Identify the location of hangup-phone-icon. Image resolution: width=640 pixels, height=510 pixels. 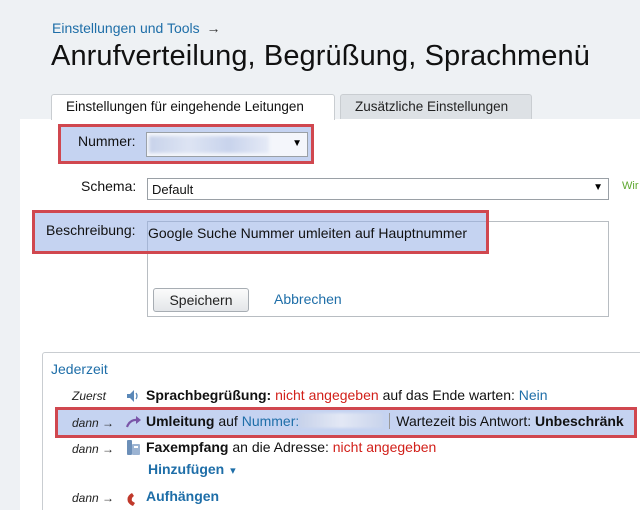
(131, 499).